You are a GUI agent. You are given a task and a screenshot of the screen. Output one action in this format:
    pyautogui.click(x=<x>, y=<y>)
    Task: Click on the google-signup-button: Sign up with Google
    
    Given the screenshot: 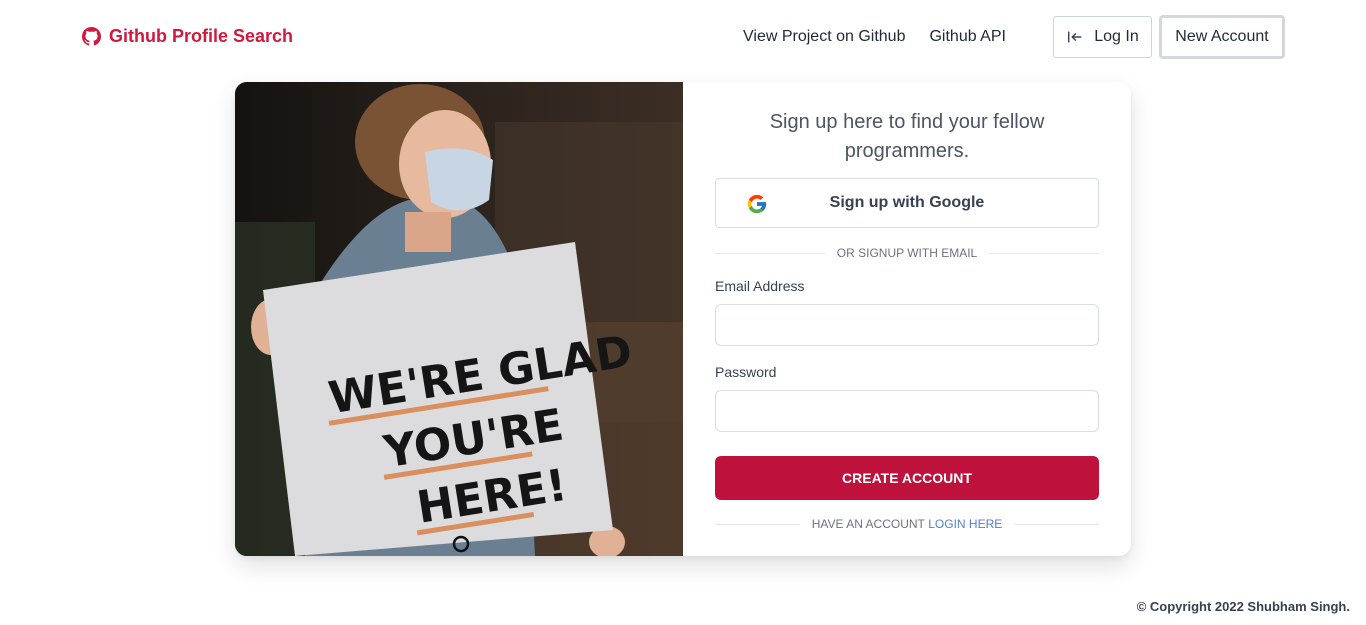 What is the action you would take?
    pyautogui.click(x=907, y=203)
    